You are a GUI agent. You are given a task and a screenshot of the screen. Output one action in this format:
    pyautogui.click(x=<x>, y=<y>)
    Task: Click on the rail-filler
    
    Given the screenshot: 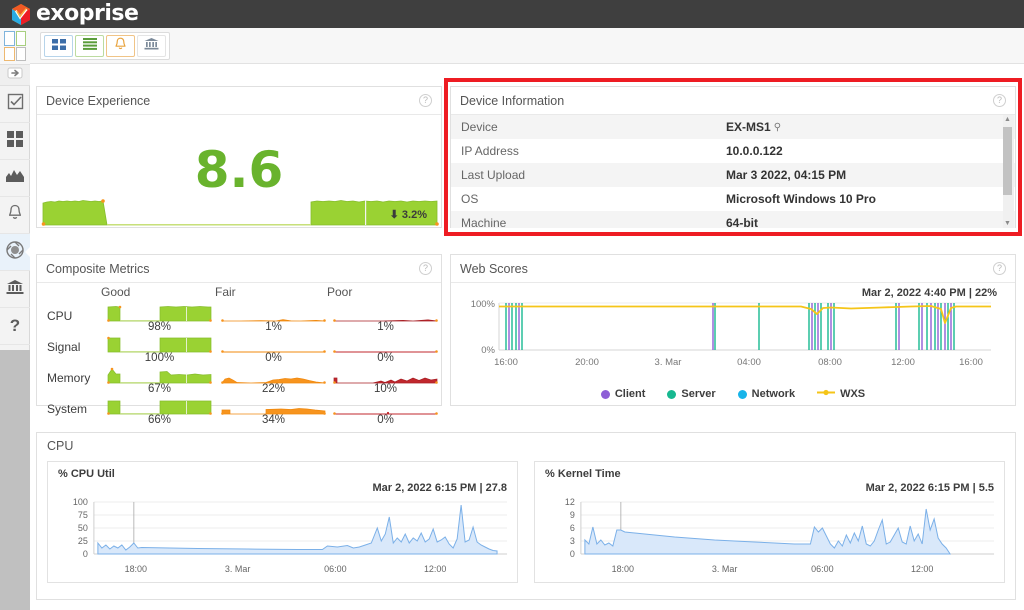 What is the action you would take?
    pyautogui.click(x=15, y=480)
    